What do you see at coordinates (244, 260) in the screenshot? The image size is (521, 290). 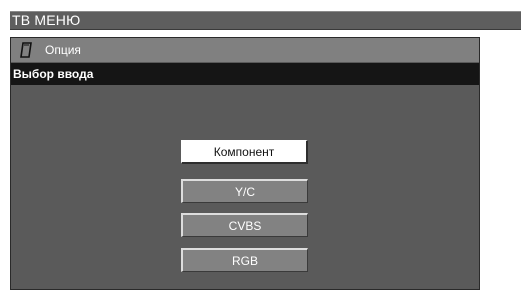 I see `input-option-rgb: RGB` at bounding box center [244, 260].